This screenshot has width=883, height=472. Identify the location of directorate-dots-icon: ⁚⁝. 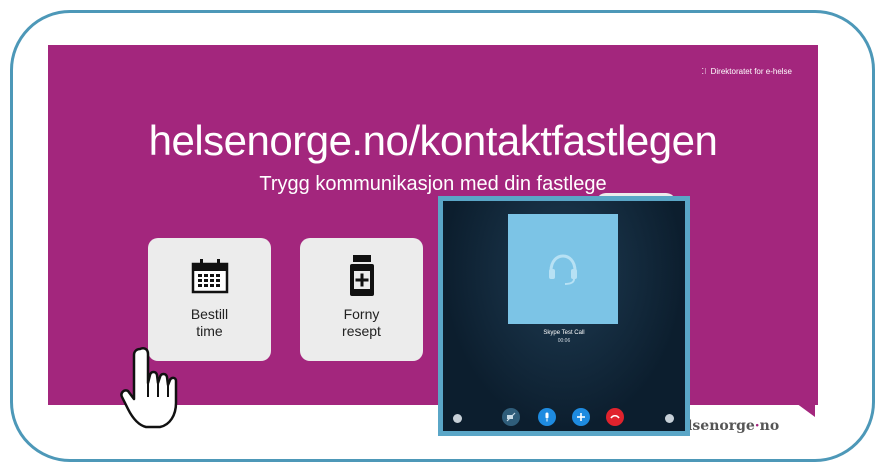
(704, 71).